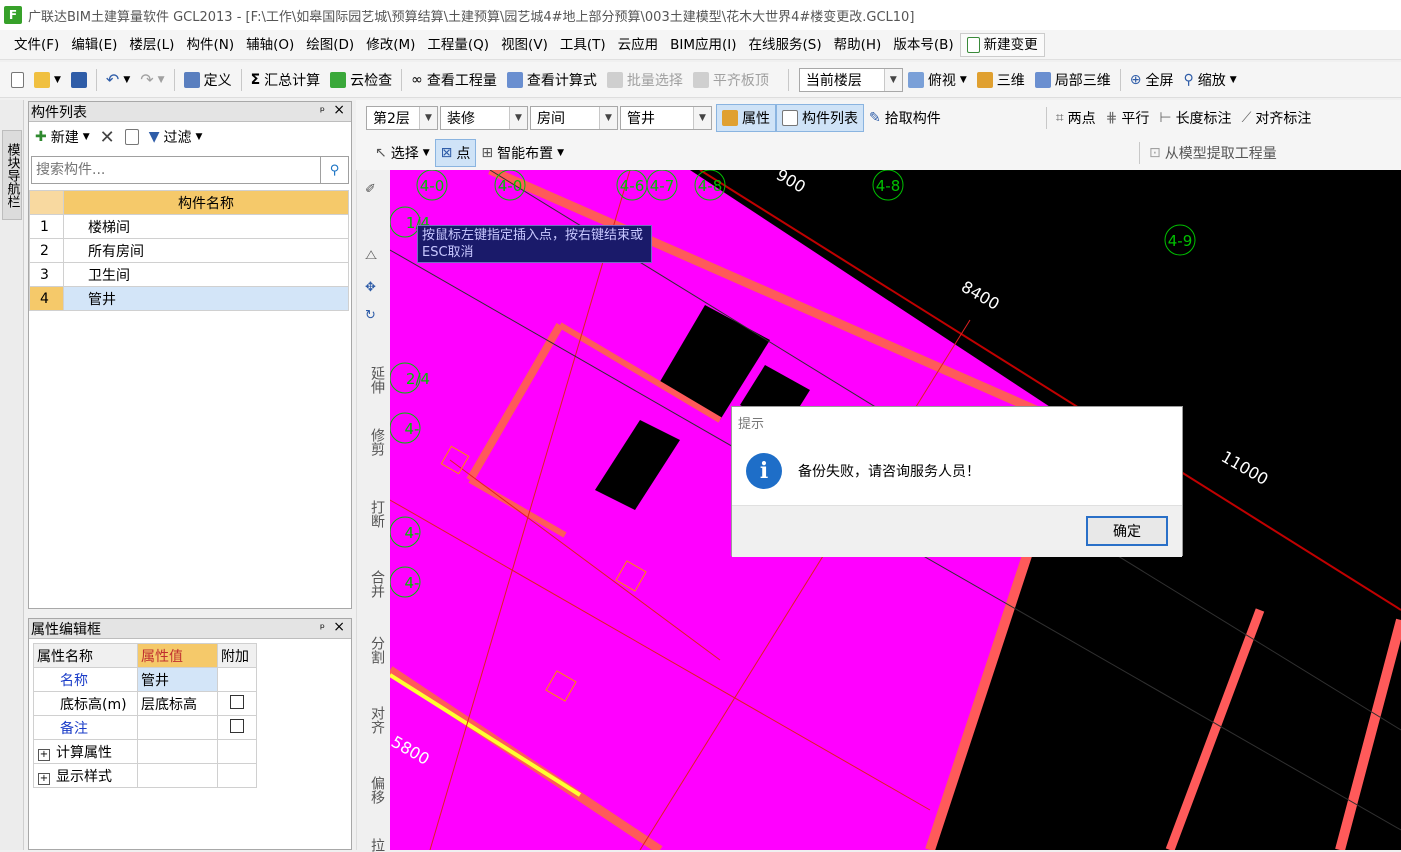 This screenshot has height=852, width=1401. What do you see at coordinates (370, 287) in the screenshot?
I see `move-icon: ✥` at bounding box center [370, 287].